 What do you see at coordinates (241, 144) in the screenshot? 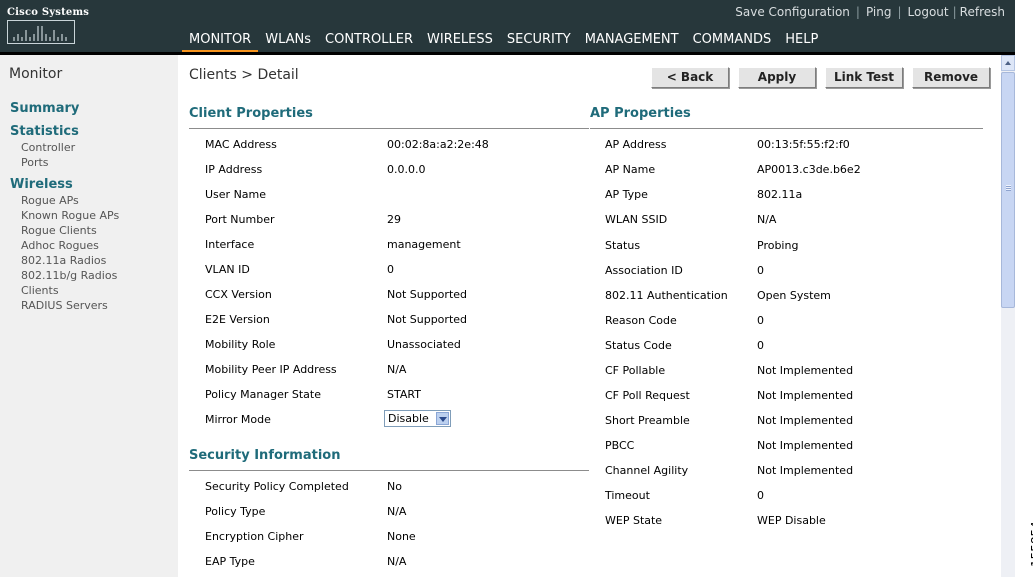
I see `client-prop-label: MAC Address` at bounding box center [241, 144].